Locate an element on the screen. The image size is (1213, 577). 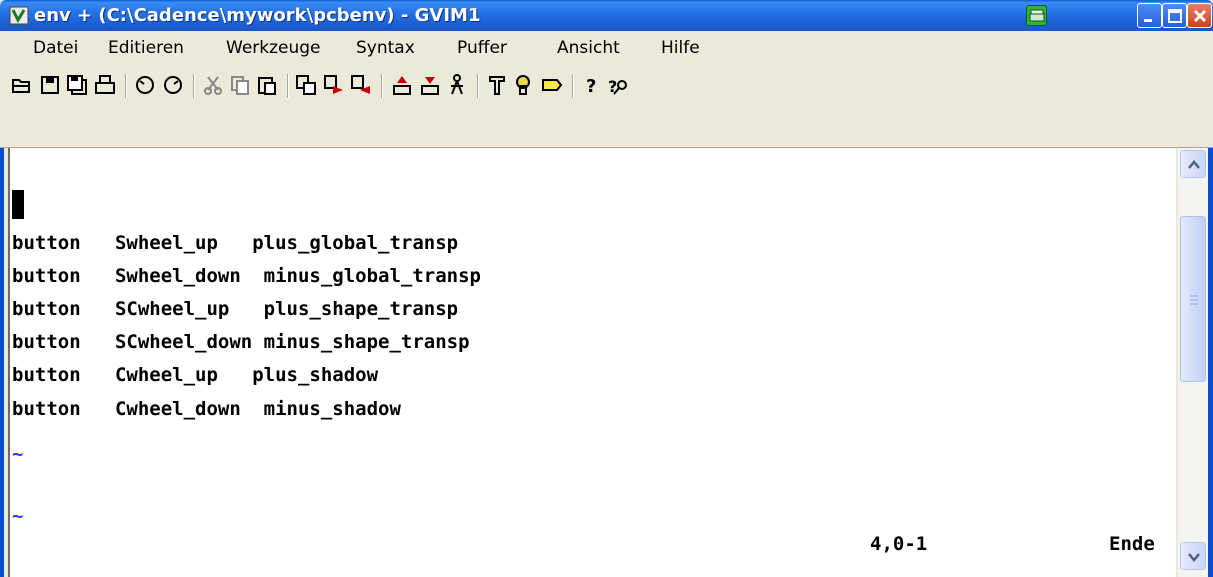
cut-icon is located at coordinates (213, 85).